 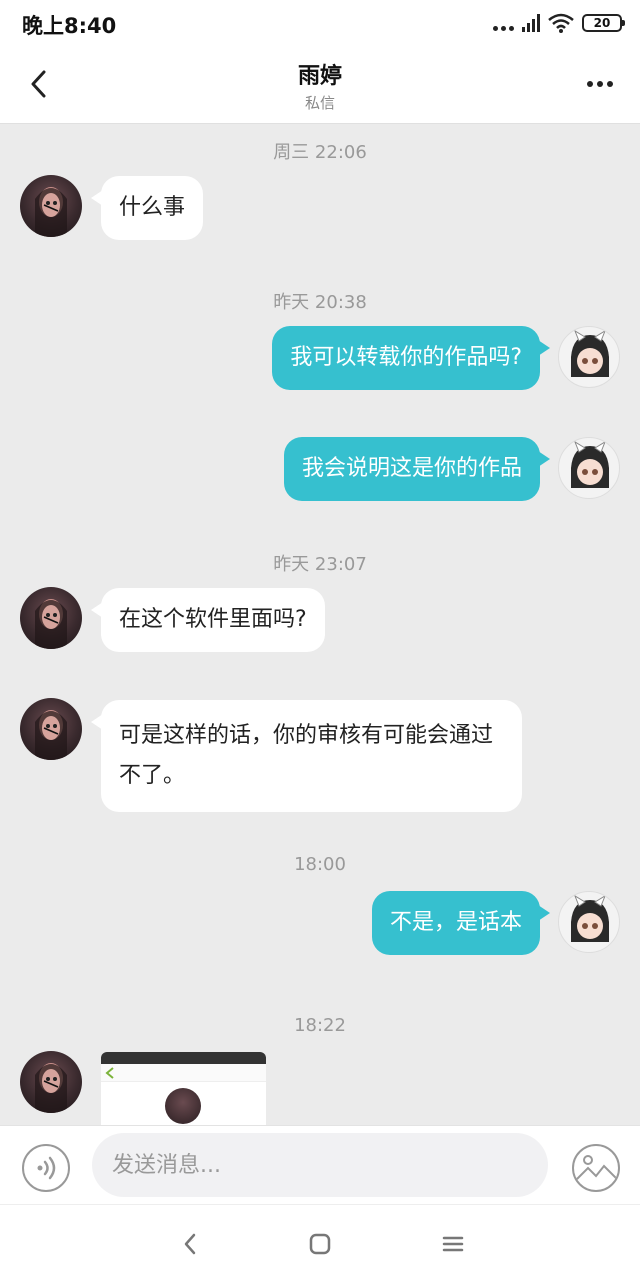 I want to click on image-message, so click(x=183, y=1088).